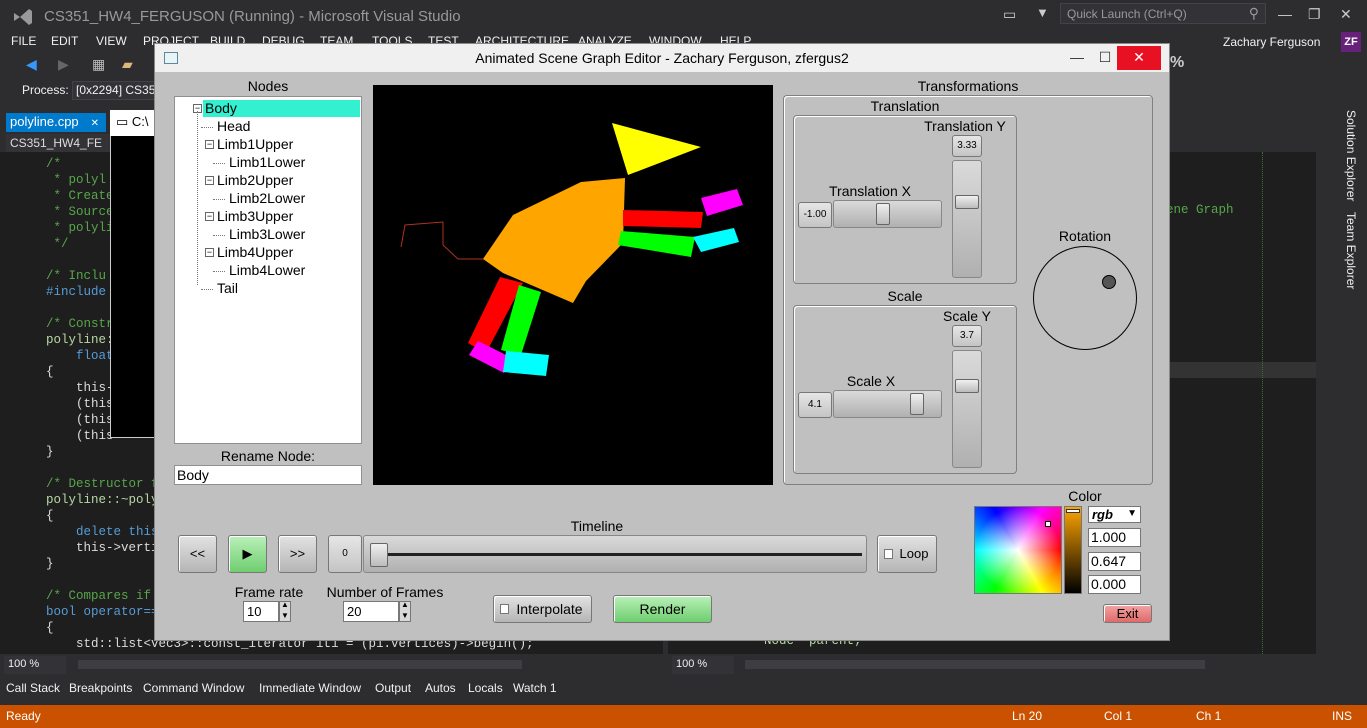 The width and height of the screenshot is (1367, 728). Describe the element at coordinates (300, 664) in the screenshot. I see `horizontal-scrollbar-left` at that location.